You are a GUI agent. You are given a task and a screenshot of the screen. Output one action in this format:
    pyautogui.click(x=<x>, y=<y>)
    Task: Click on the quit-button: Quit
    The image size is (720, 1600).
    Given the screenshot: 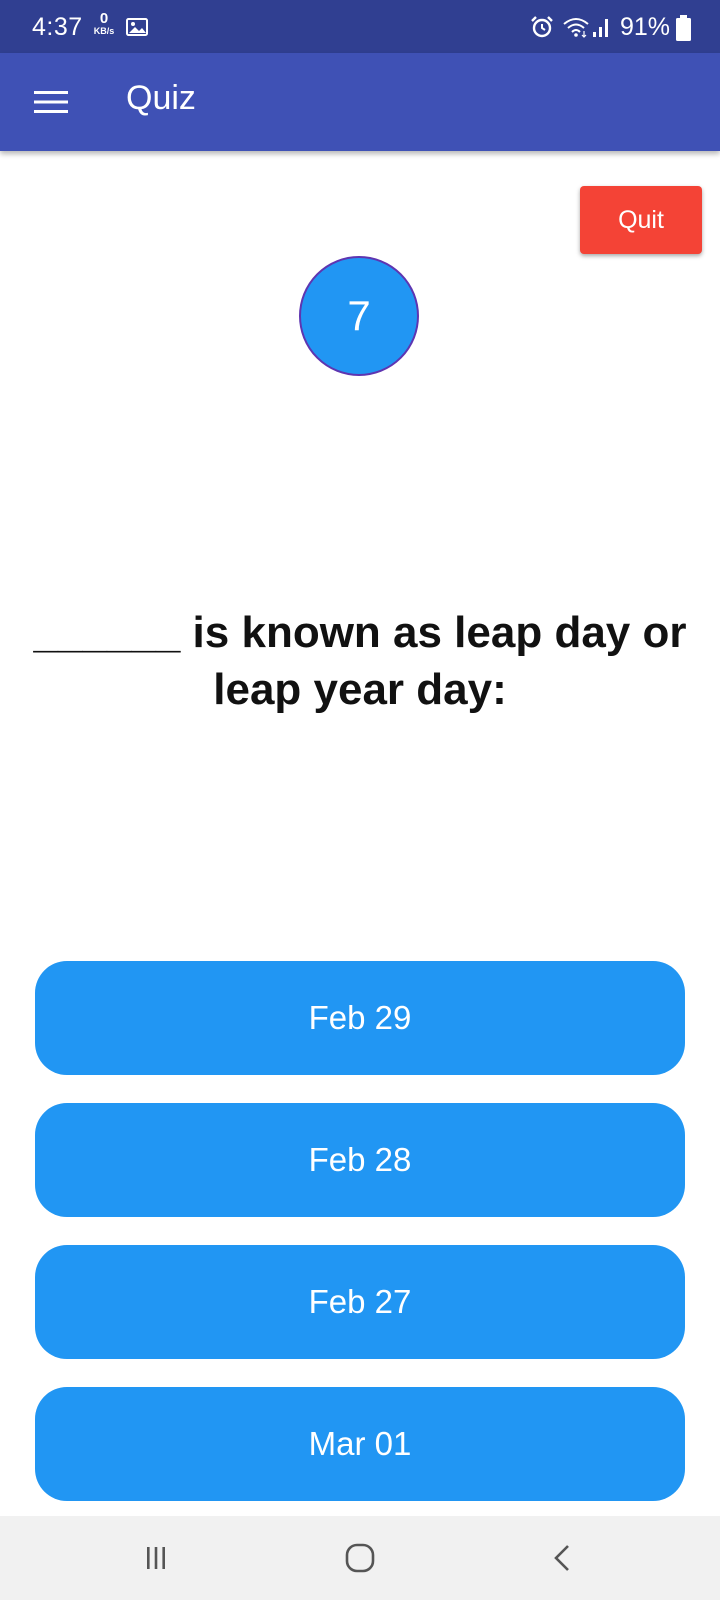 What is the action you would take?
    pyautogui.click(x=641, y=220)
    